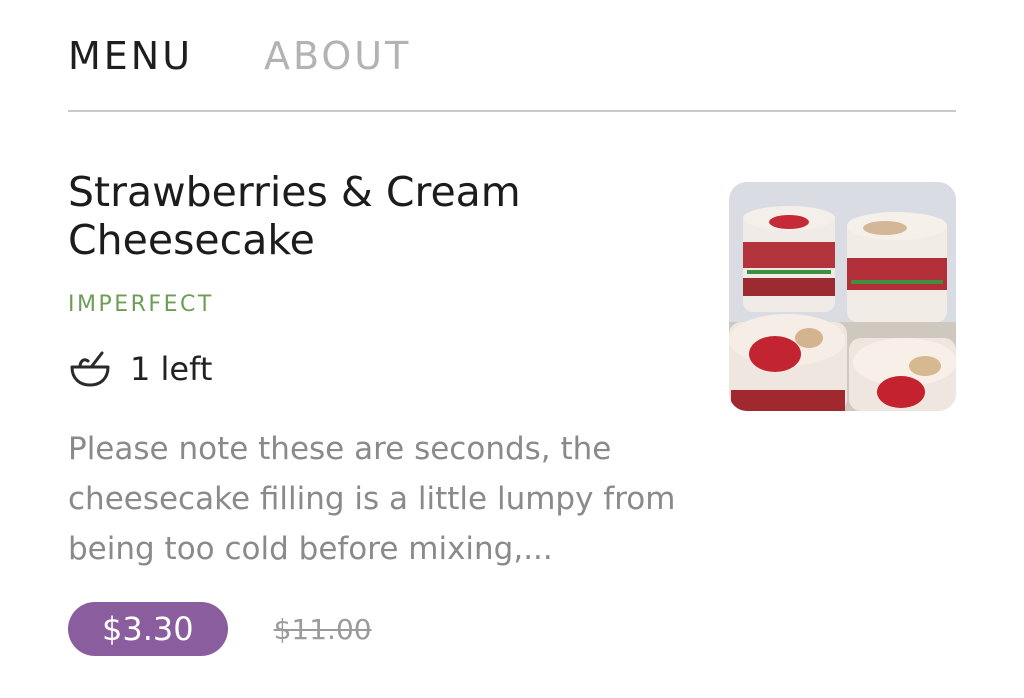 The image size is (1024, 698). Describe the element at coordinates (322, 629) in the screenshot. I see `original-price: $11.00` at that location.